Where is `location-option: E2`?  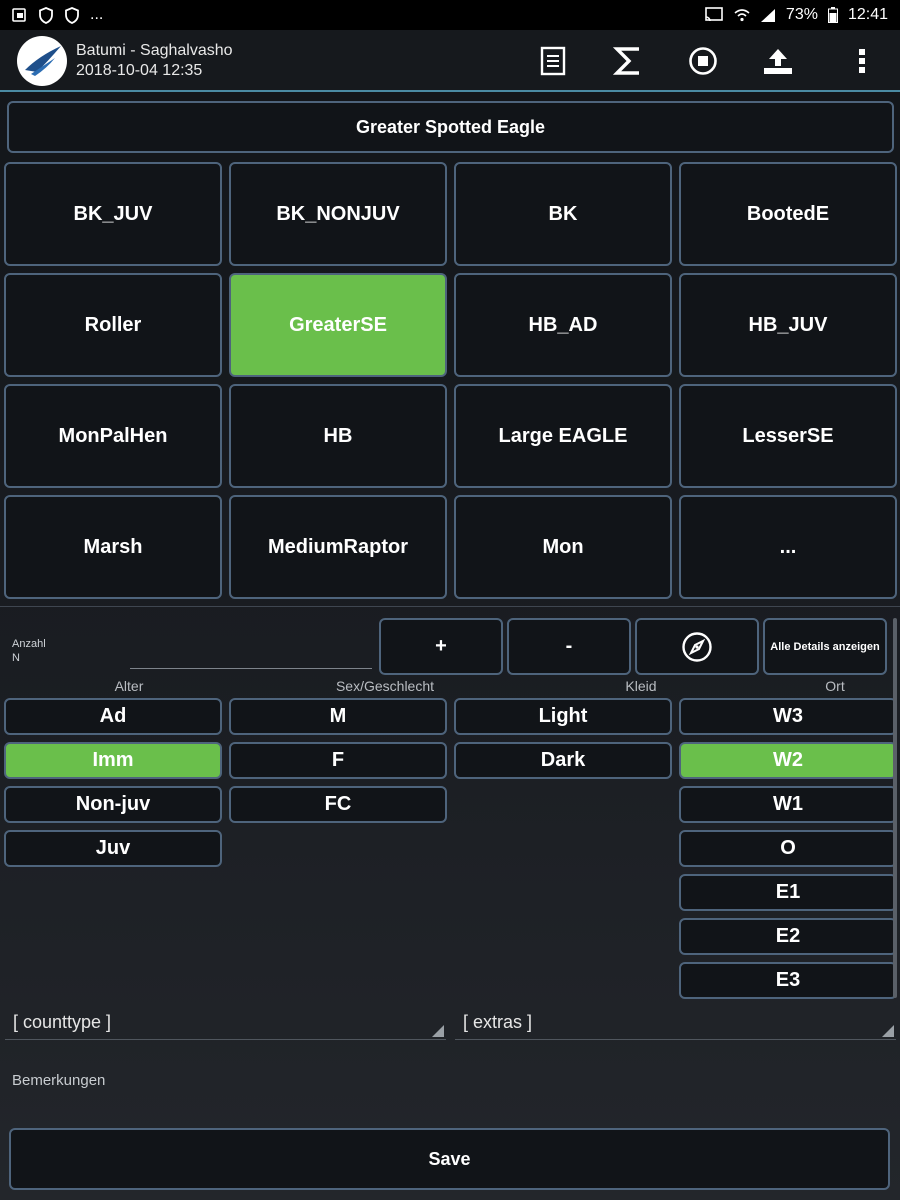
location-option: E2 is located at coordinates (788, 936).